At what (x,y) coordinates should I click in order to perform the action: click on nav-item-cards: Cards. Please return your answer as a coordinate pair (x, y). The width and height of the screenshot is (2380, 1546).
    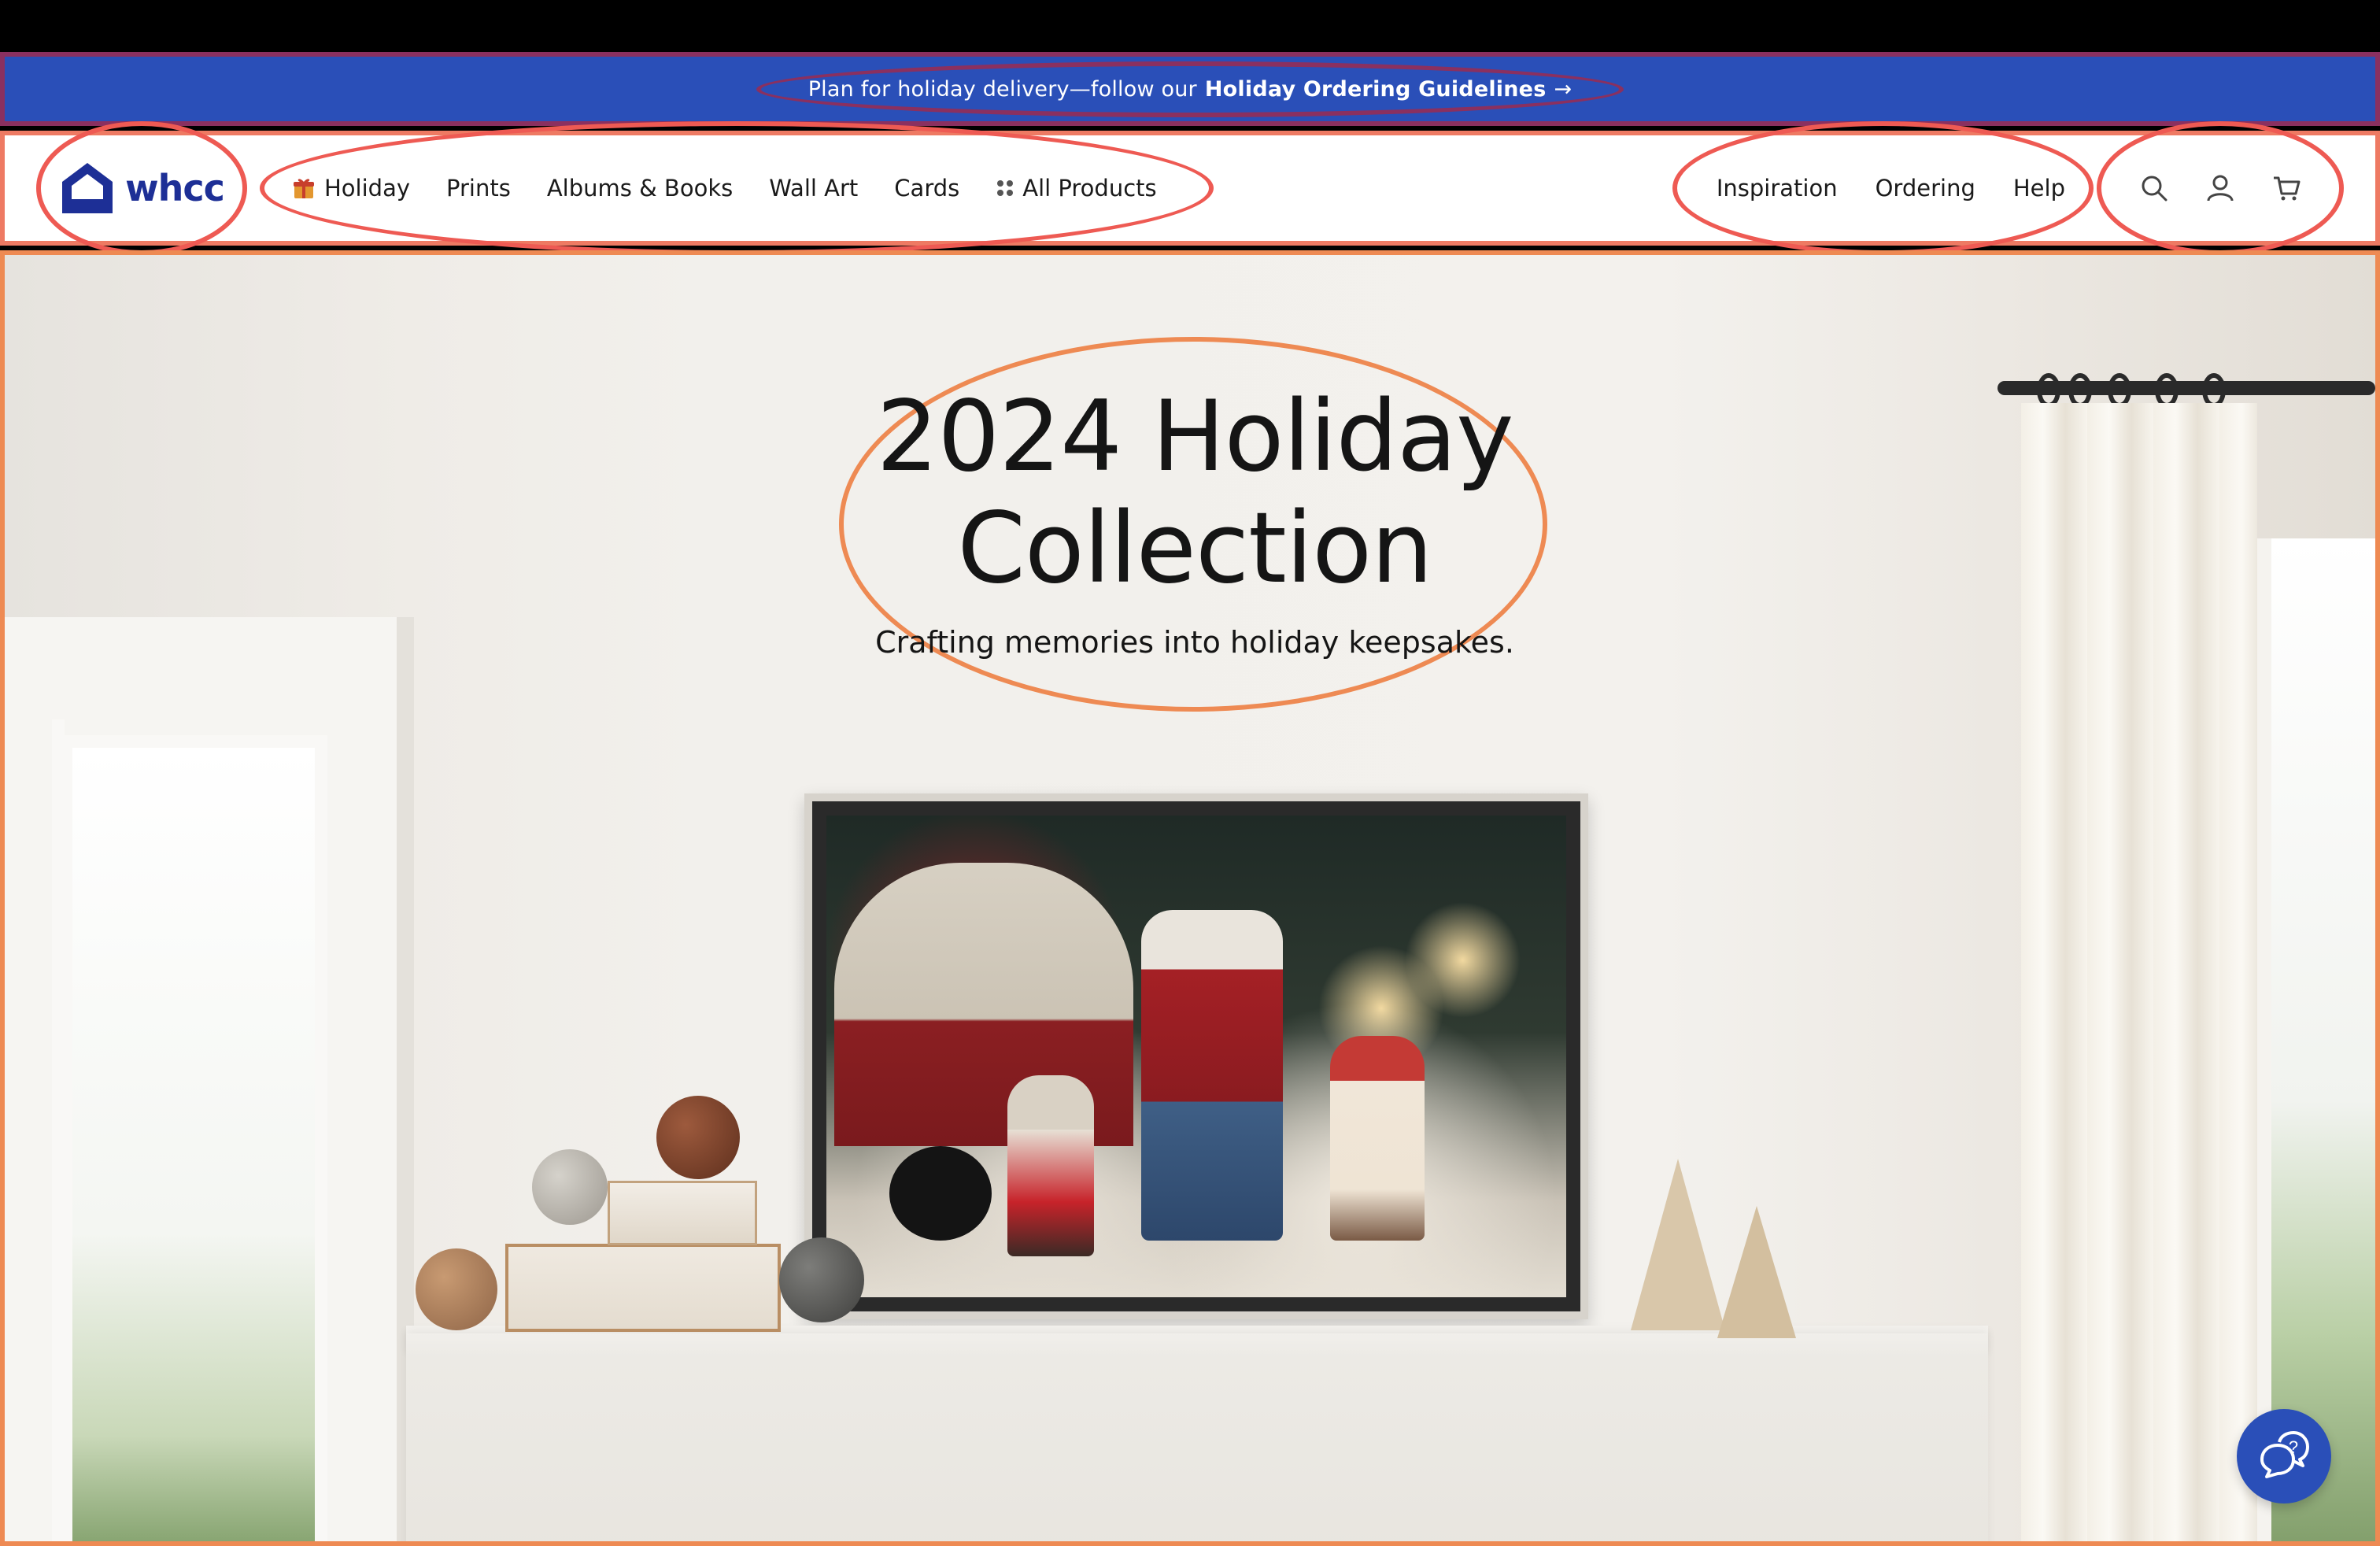
    Looking at the image, I should click on (927, 188).